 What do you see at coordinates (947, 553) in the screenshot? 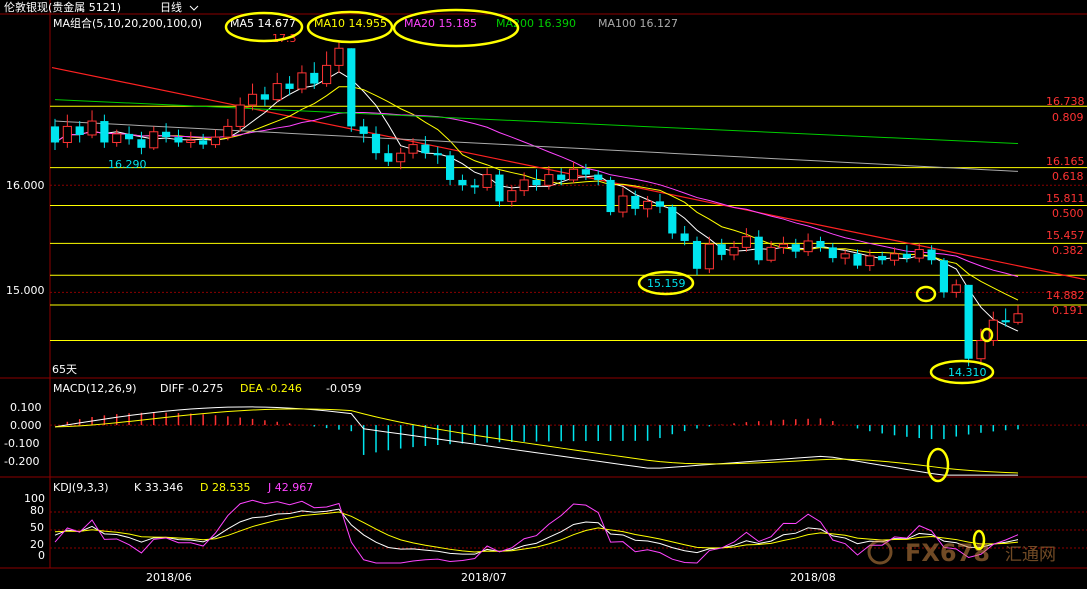
I see `watermark-text: FX678` at bounding box center [947, 553].